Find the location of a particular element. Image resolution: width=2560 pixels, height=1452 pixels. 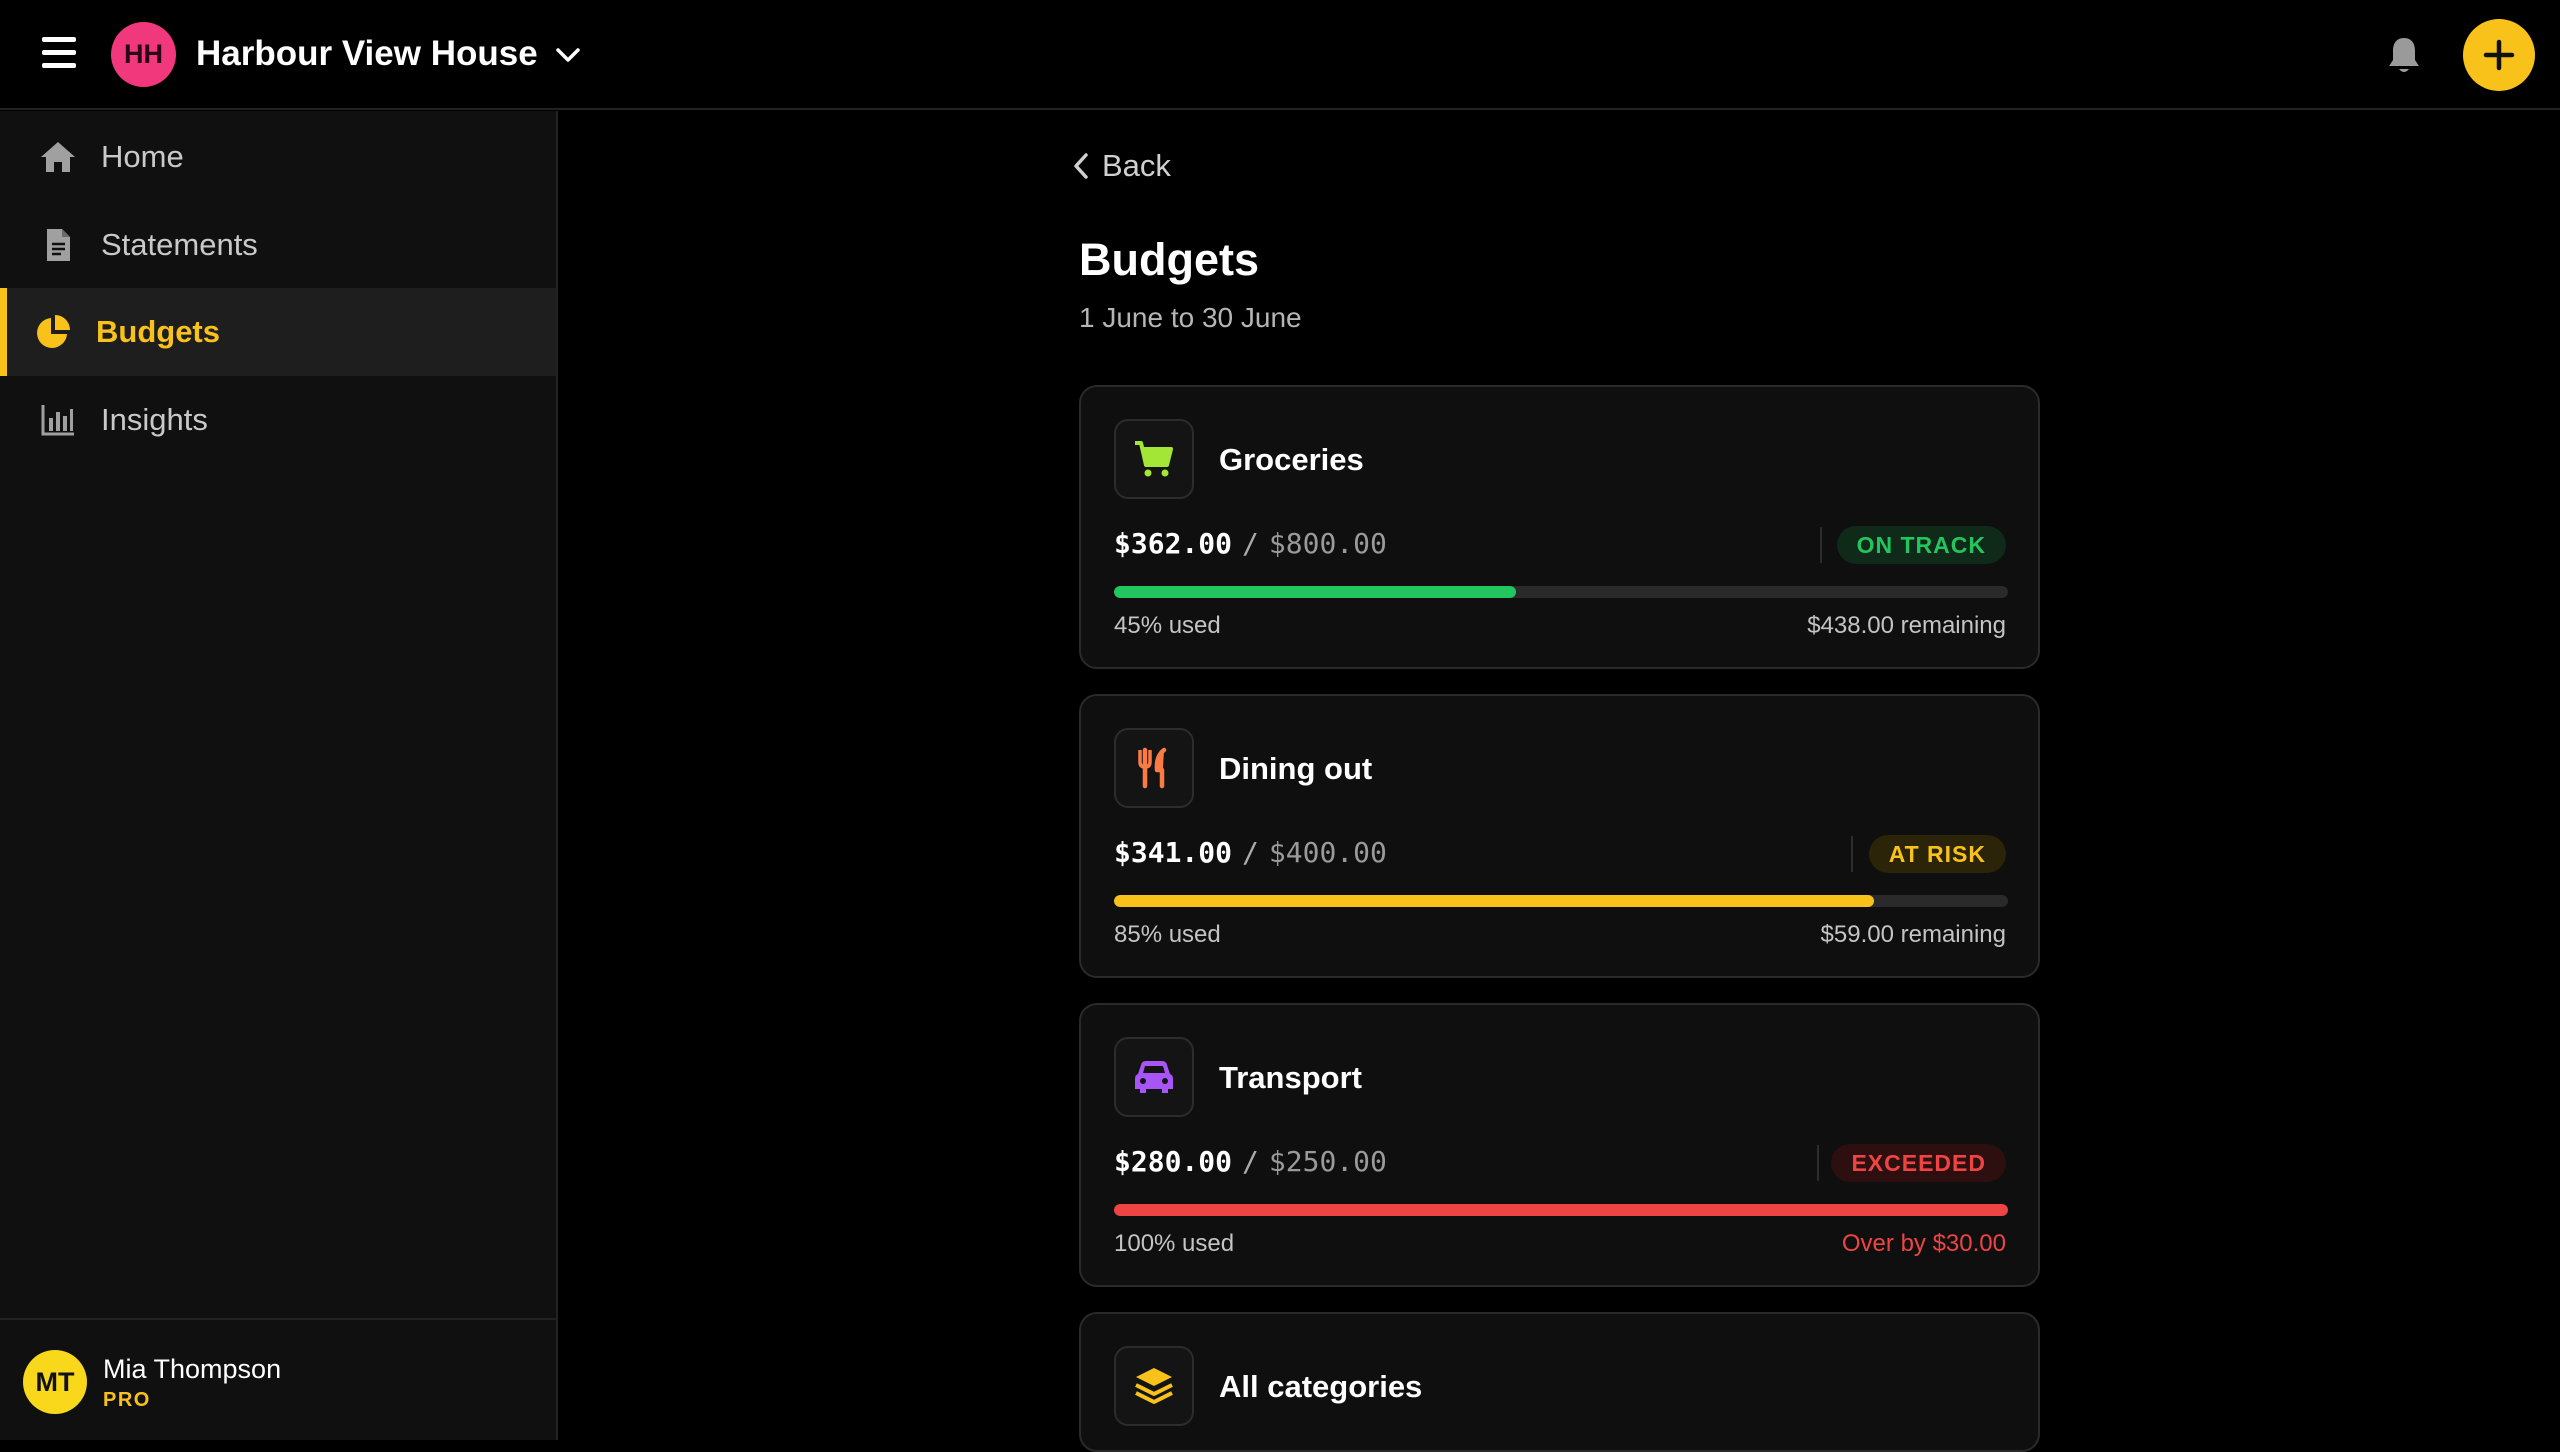

amounts: $362.00 / $800.00 is located at coordinates (1250, 543).